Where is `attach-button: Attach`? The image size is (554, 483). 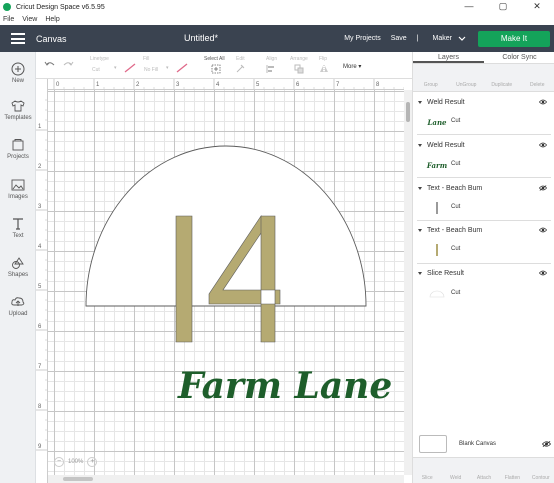
attach-button: Attach is located at coordinates (484, 470).